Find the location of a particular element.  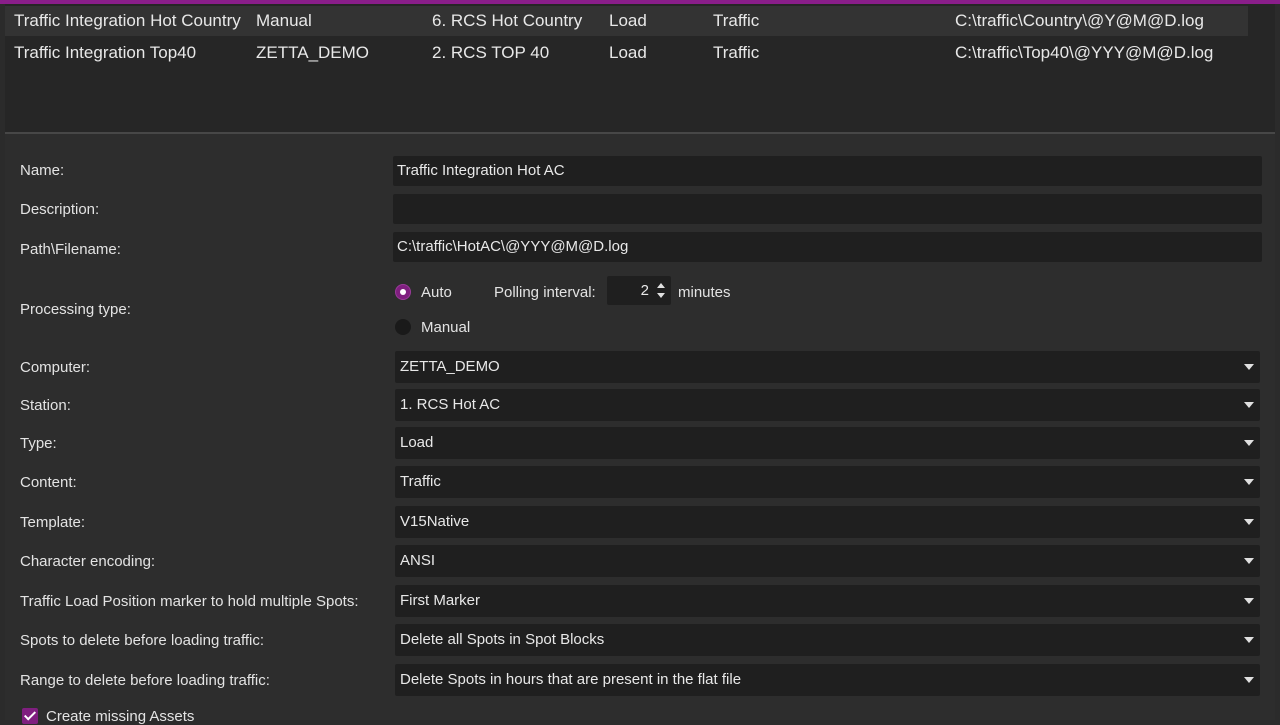

type-dropdown: Load is located at coordinates (827, 443).